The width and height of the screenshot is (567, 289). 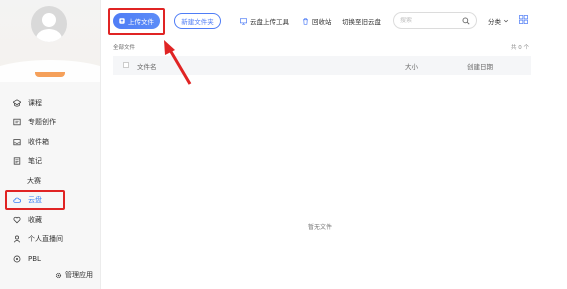 What do you see at coordinates (17, 239) in the screenshot?
I see `person-icon` at bounding box center [17, 239].